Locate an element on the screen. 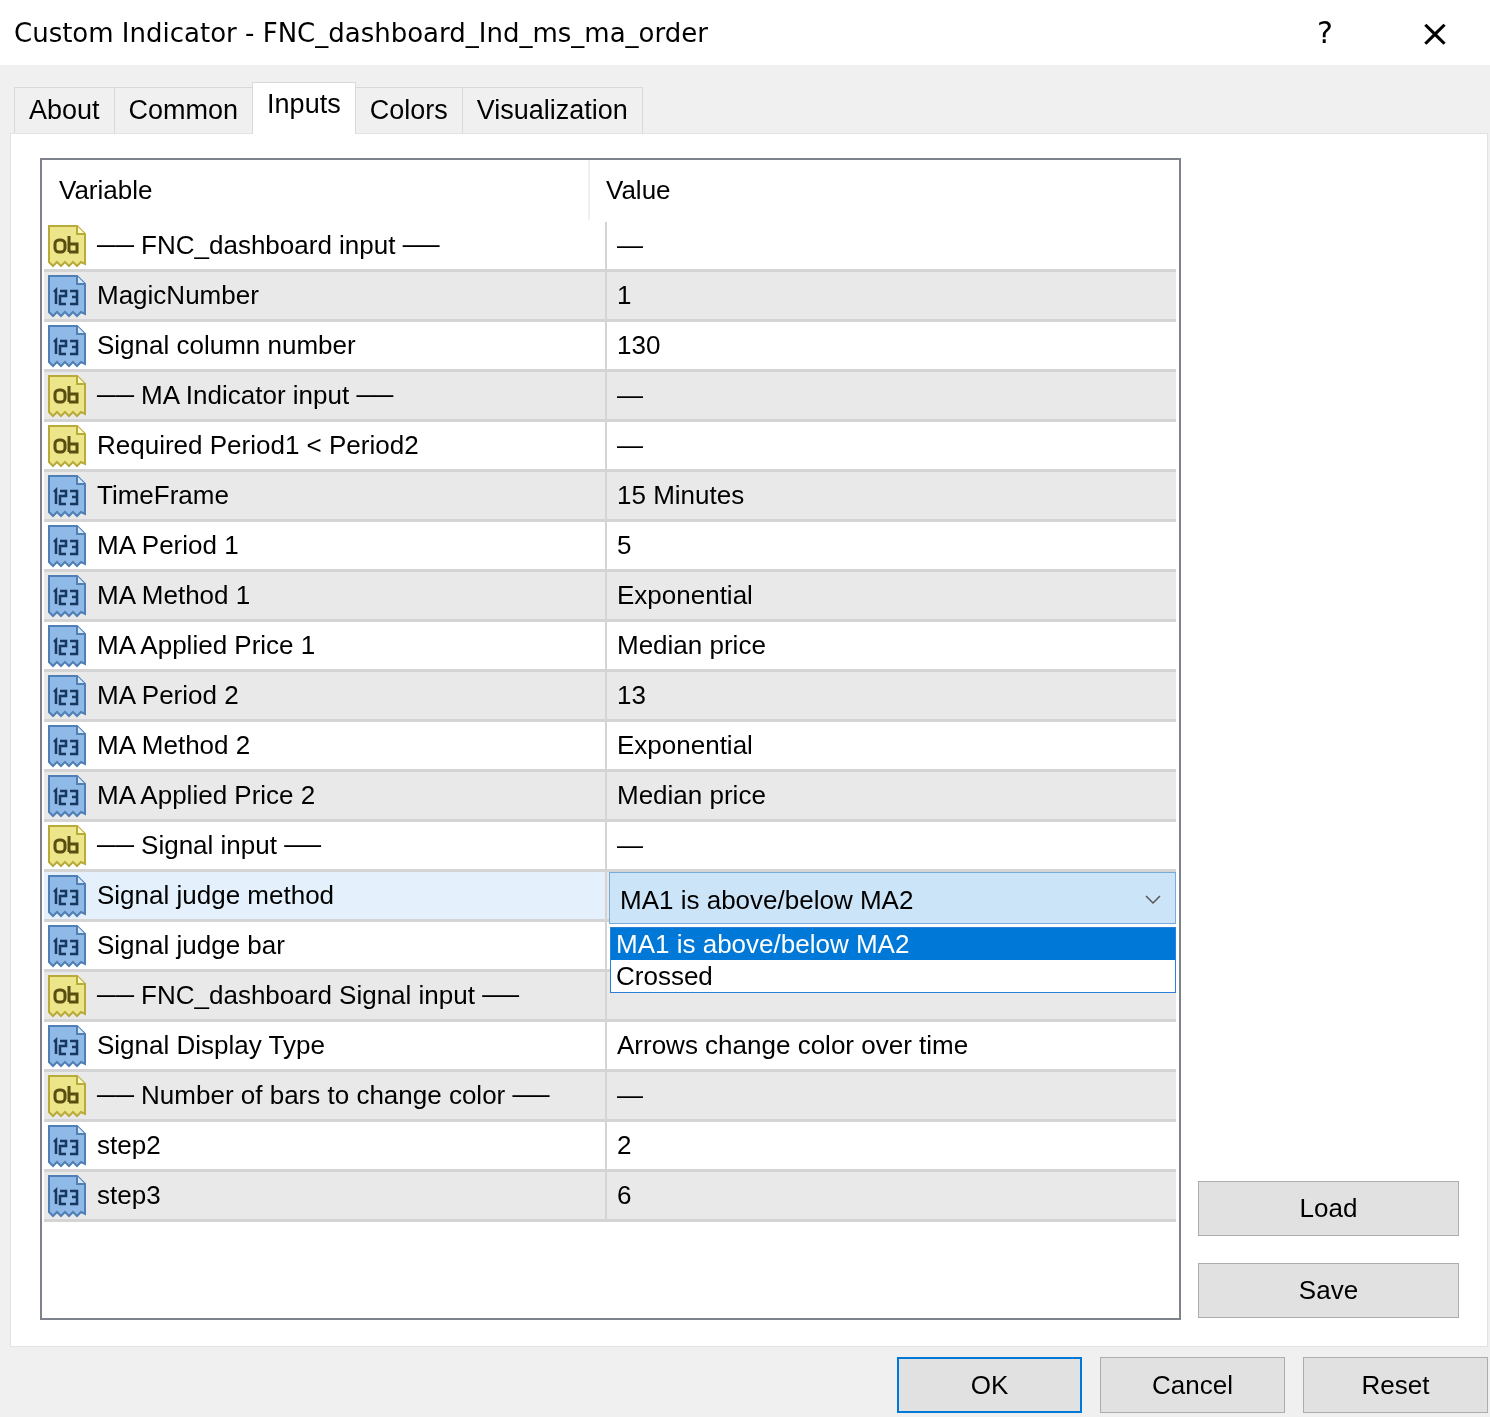 This screenshot has height=1417, width=1490. variable-value: 13 is located at coordinates (631, 695).